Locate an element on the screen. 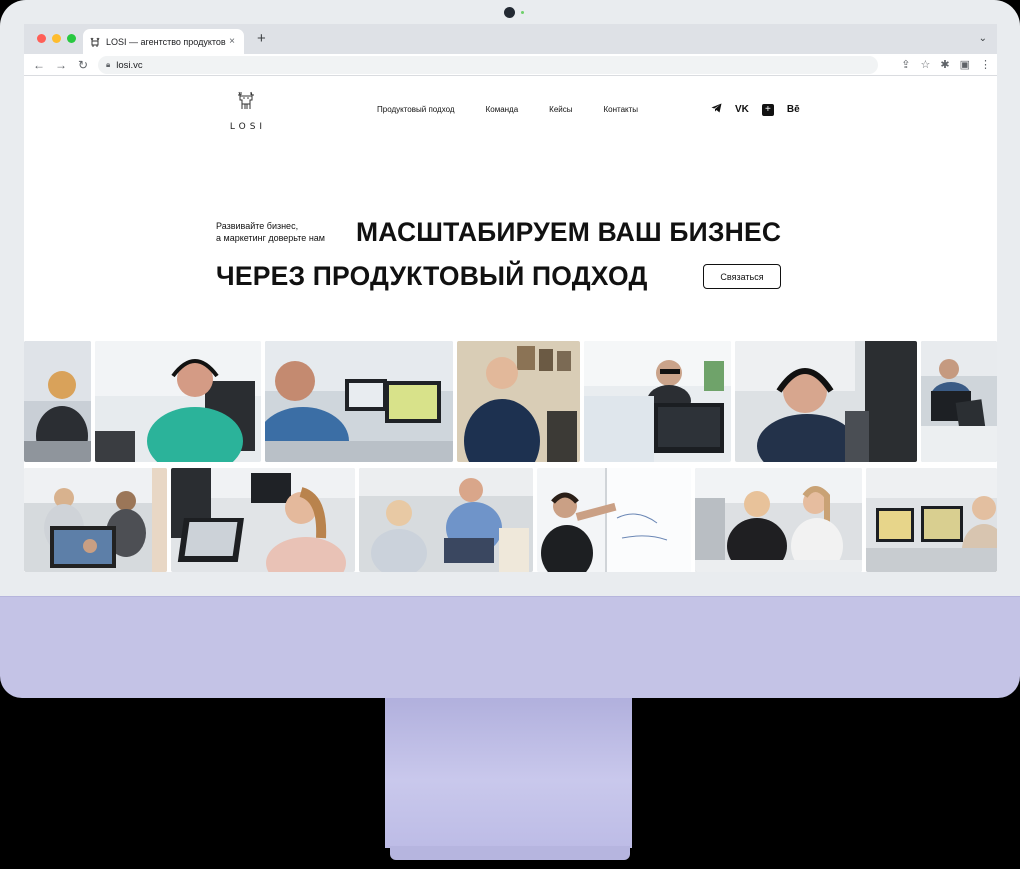 This screenshot has height=869, width=1020. new-tab-button: + is located at coordinates (261, 39).